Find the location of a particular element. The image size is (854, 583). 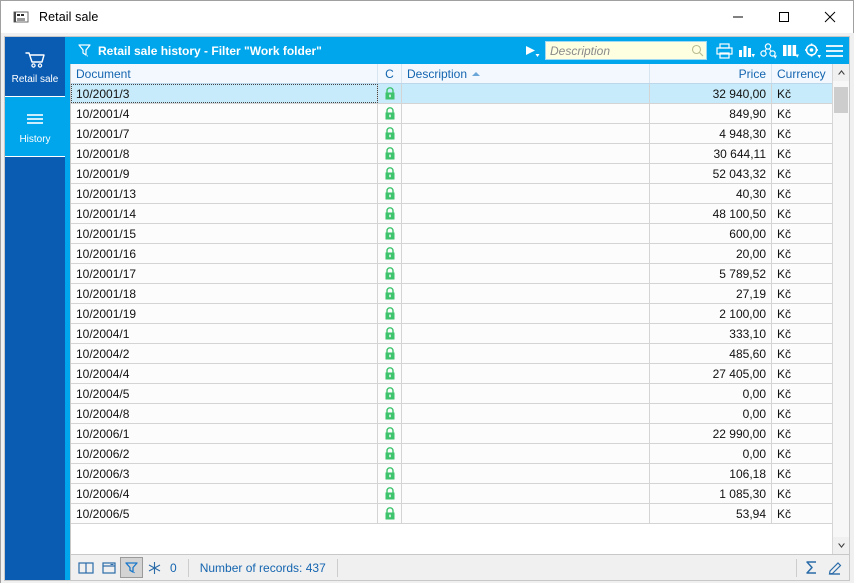

columns-icon is located at coordinates (790, 51).